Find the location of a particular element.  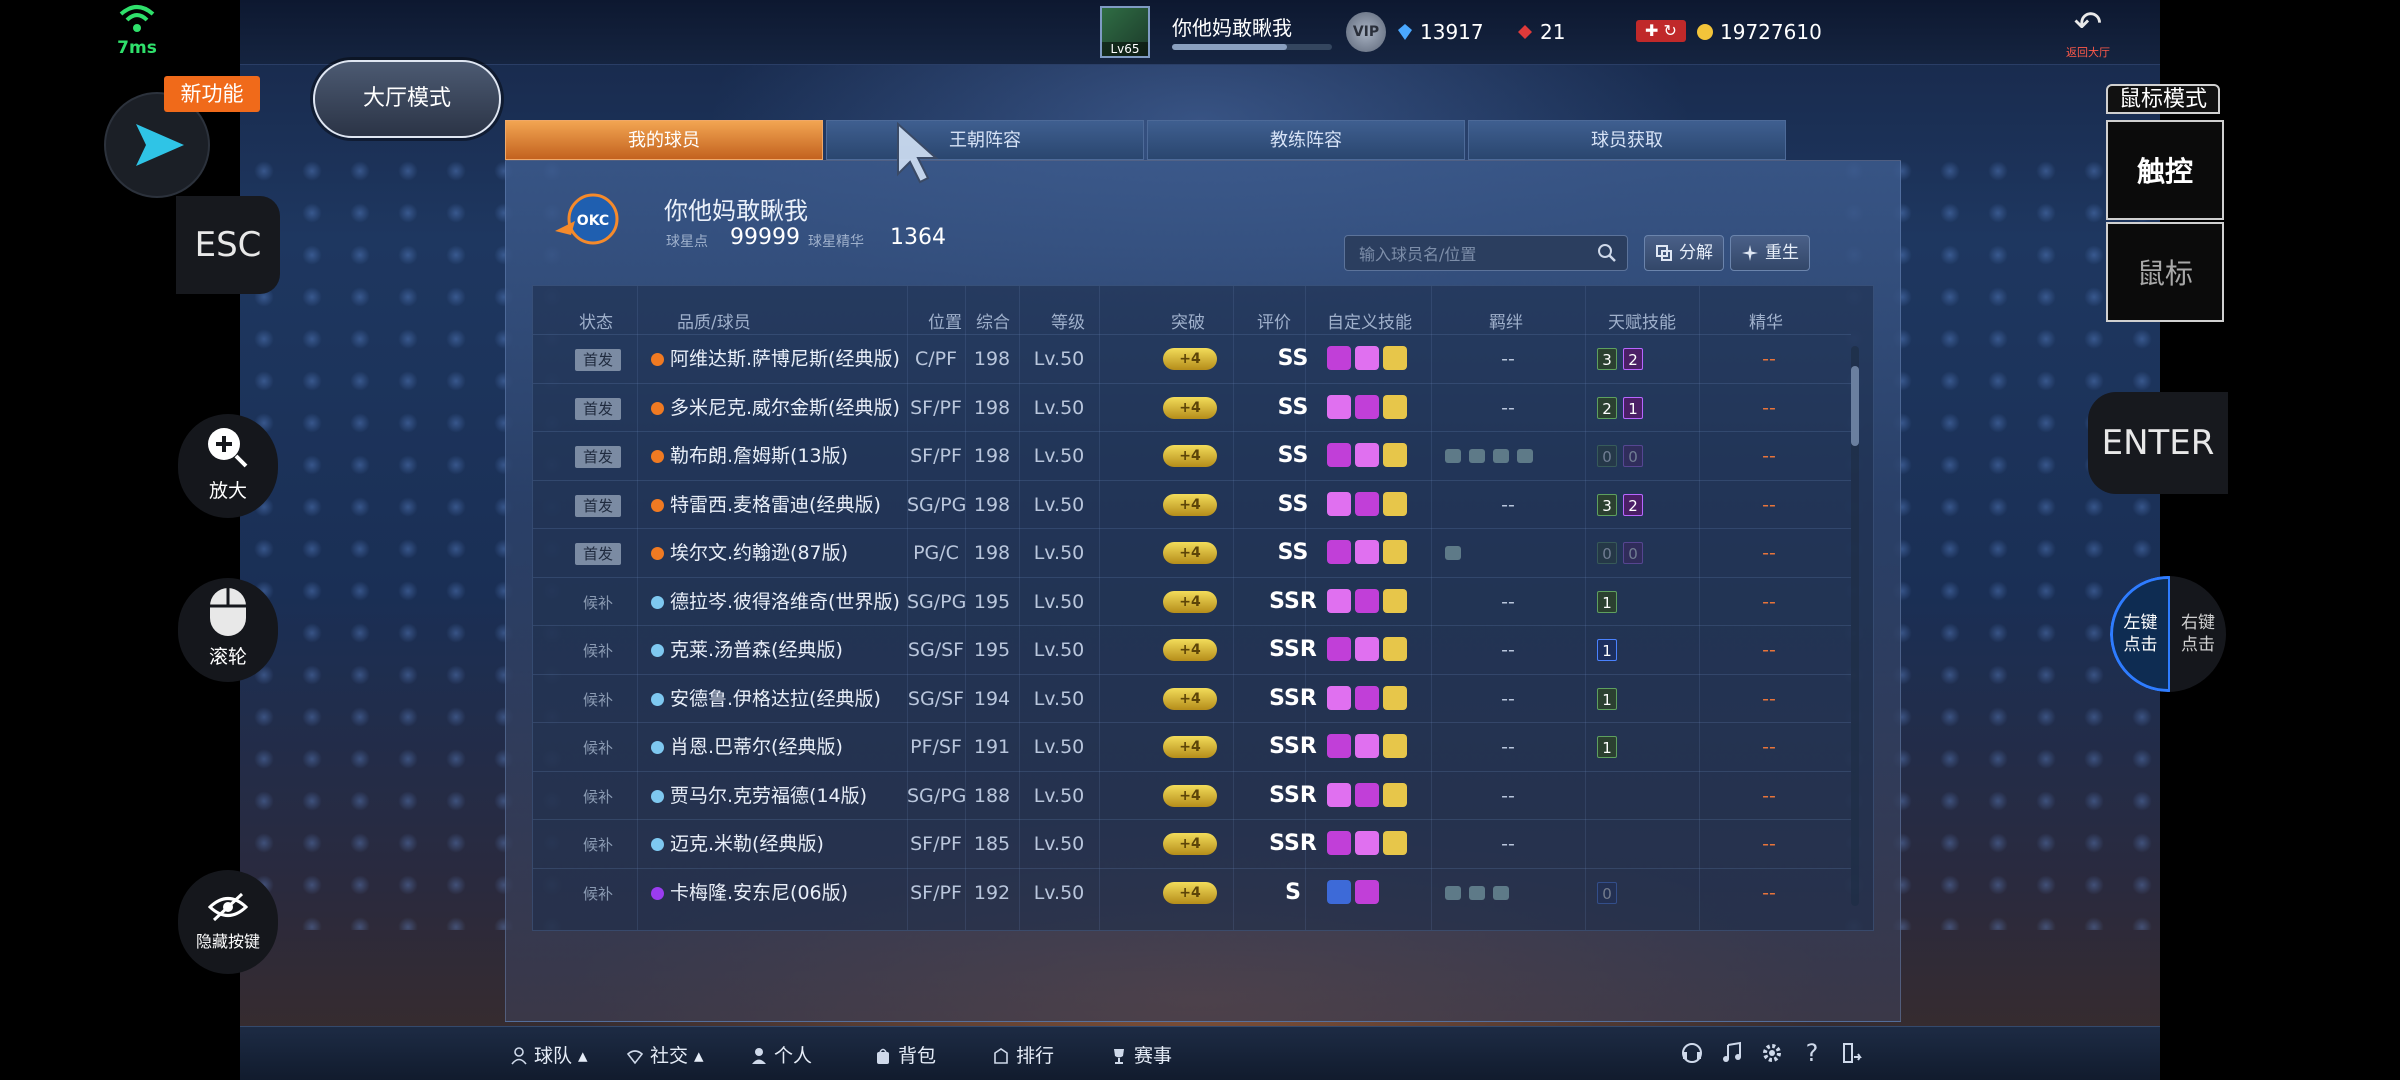

player-name-cell: 德拉岑.彼得洛维奇(世界版) is located at coordinates (785, 602).